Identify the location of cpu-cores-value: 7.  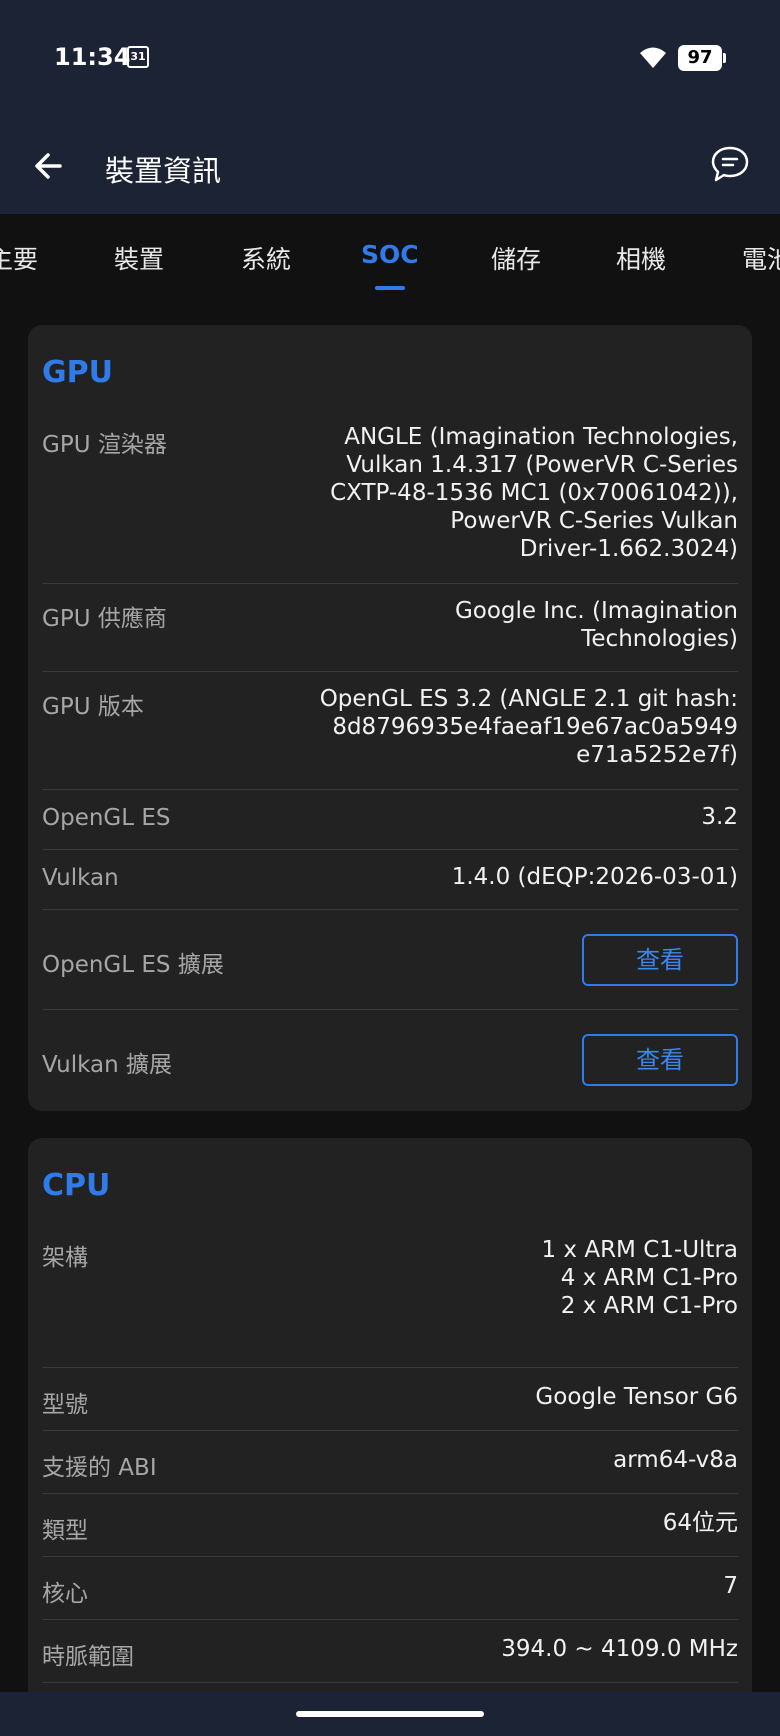
(730, 1586).